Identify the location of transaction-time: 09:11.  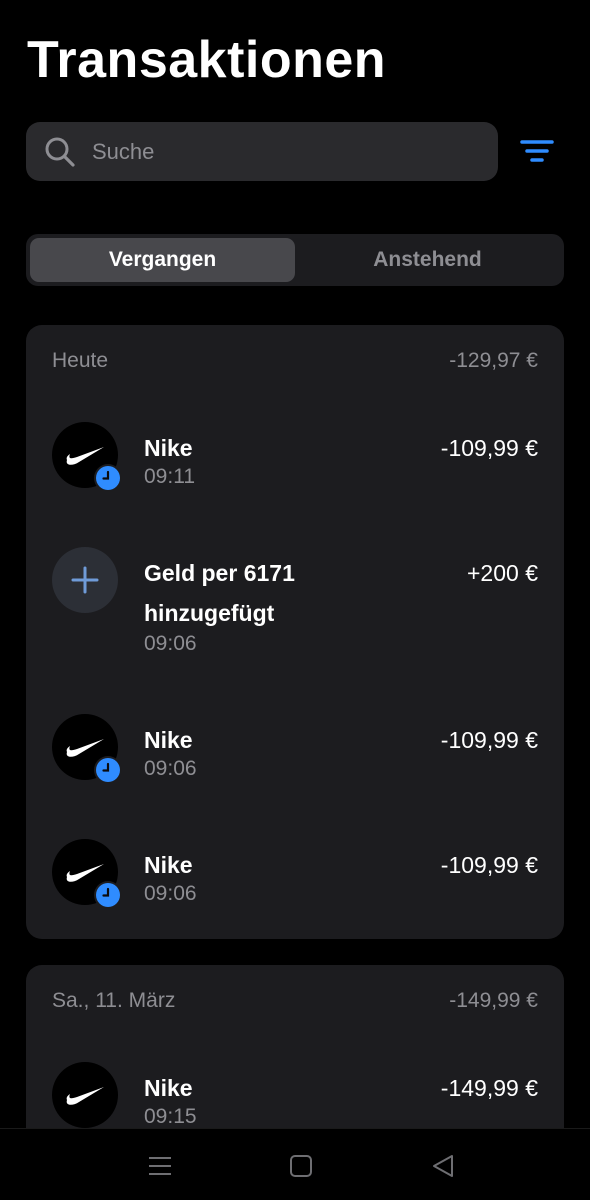
(169, 476).